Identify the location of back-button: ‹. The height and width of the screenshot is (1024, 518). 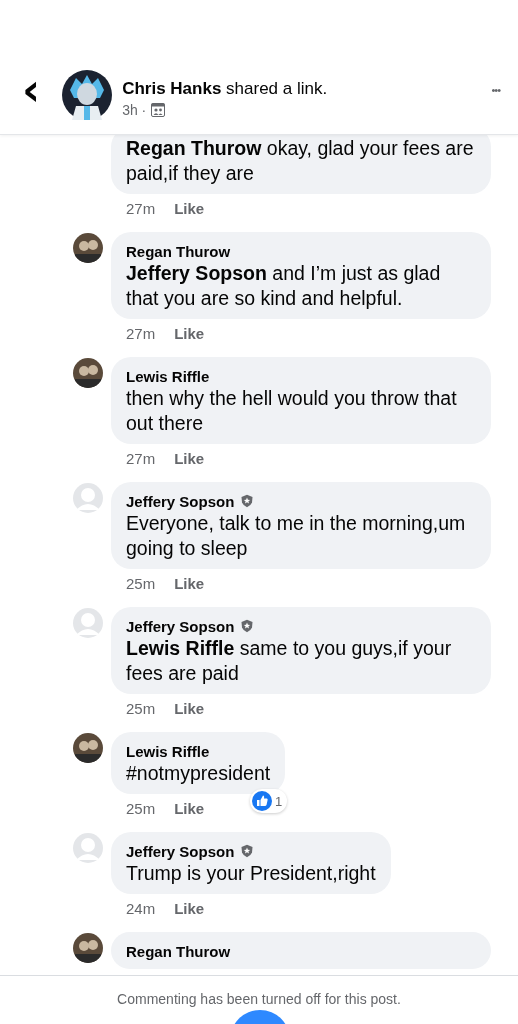
(31, 90).